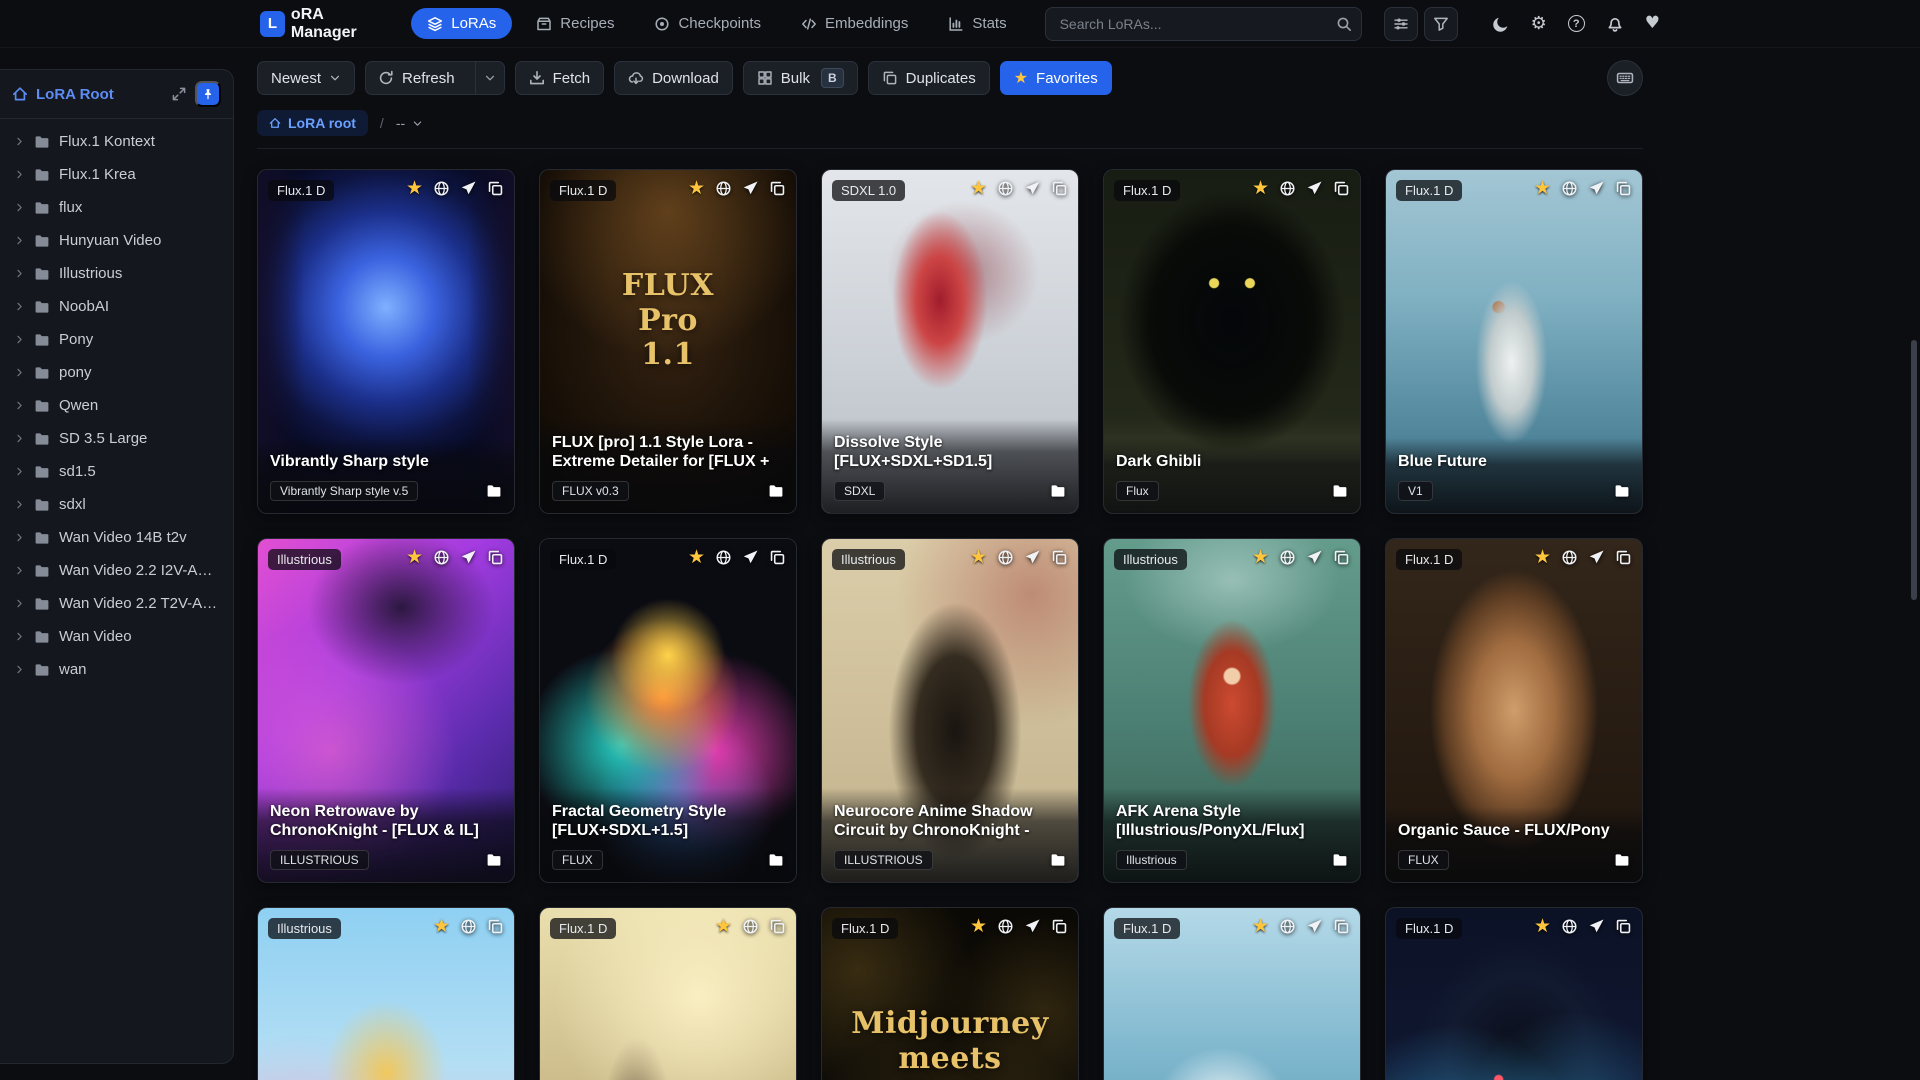 The height and width of the screenshot is (1080, 1920). What do you see at coordinates (306, 78) in the screenshot?
I see `sort-select: Newest` at bounding box center [306, 78].